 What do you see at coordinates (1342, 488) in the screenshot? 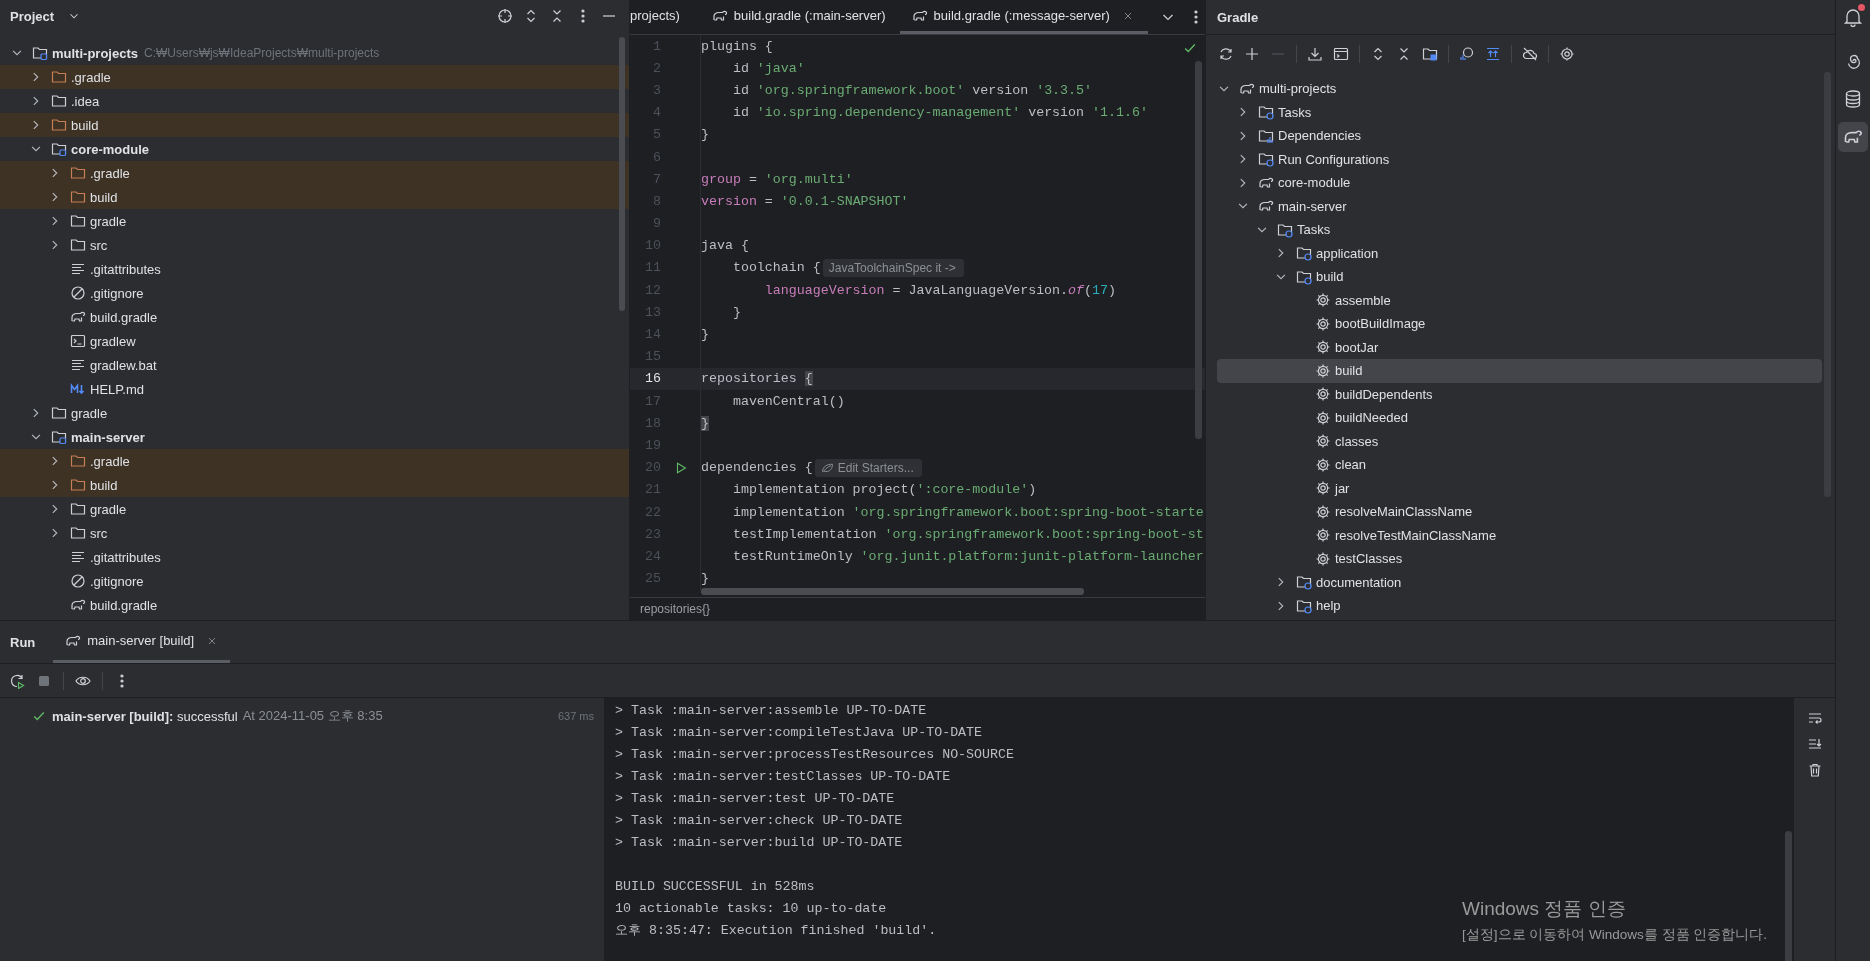
I see `tree-item-label: jar` at bounding box center [1342, 488].